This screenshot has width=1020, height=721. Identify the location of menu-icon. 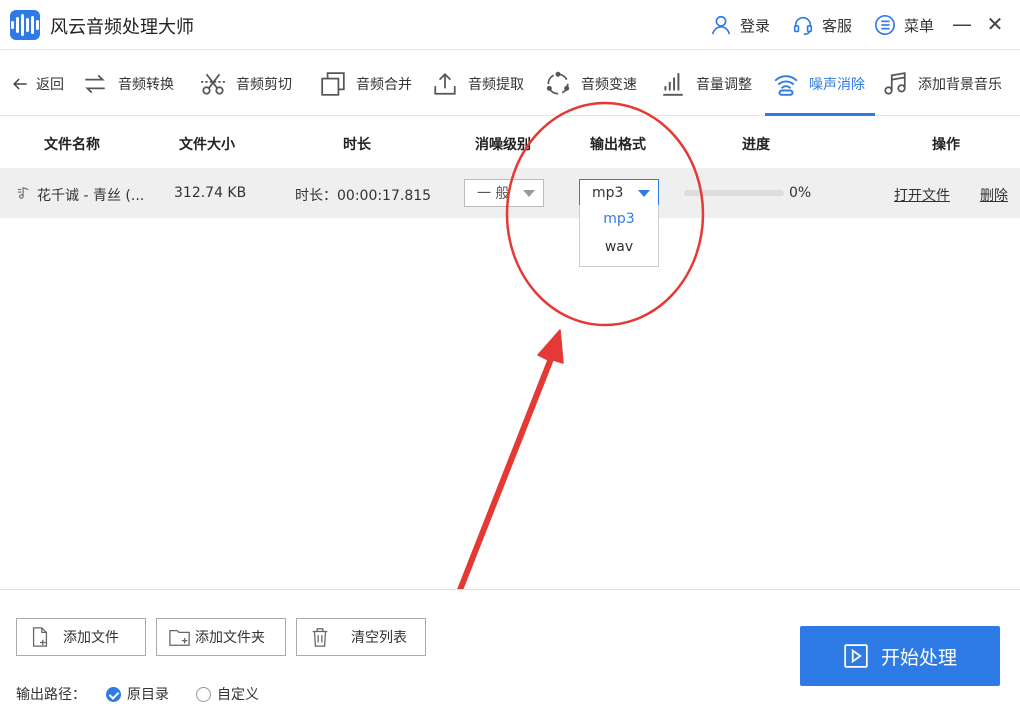
(885, 25).